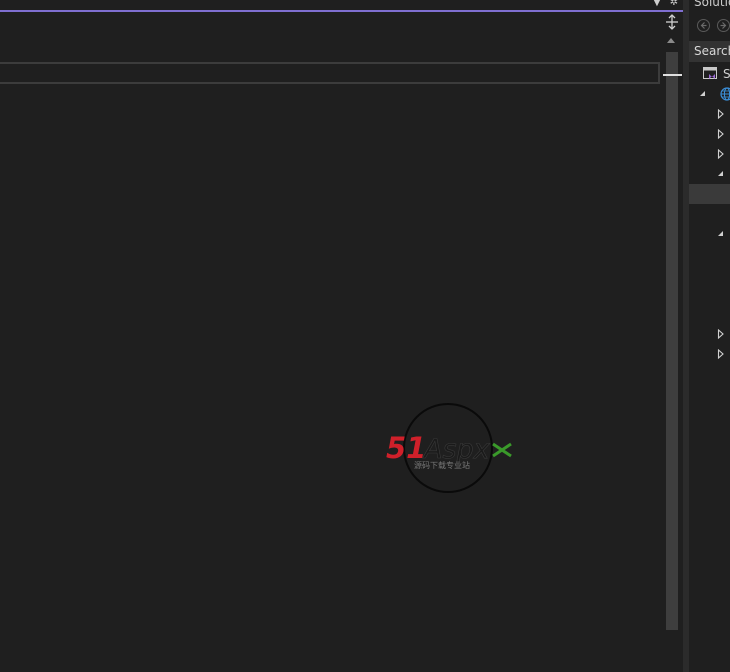  What do you see at coordinates (709, 94) in the screenshot?
I see `tree-item-web-project` at bounding box center [709, 94].